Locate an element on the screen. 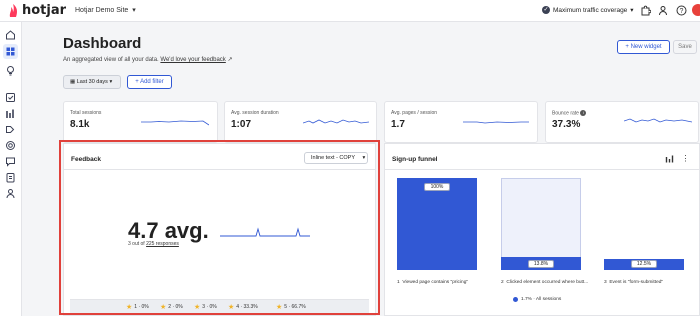  funnel-step-1-bar: 100% is located at coordinates (437, 224).